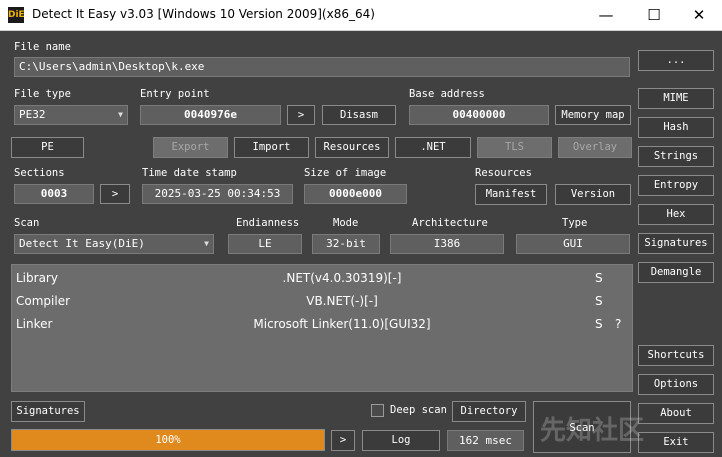  I want to click on demangle-button: Demangle, so click(676, 272).